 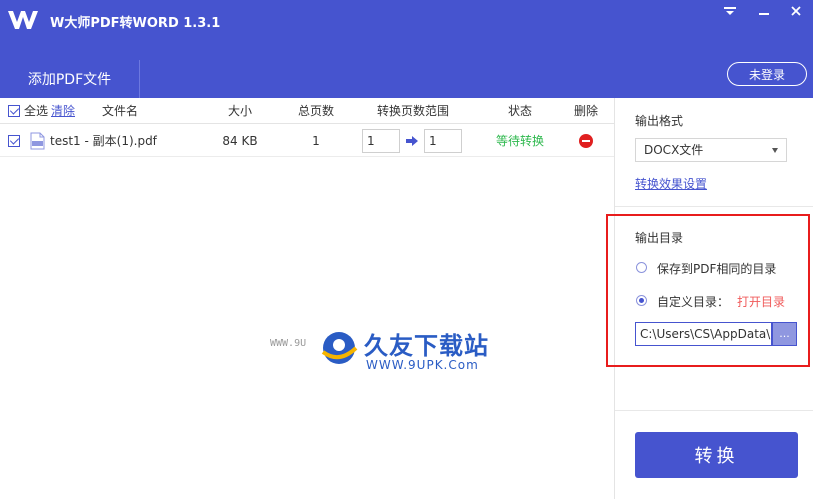 I want to click on toolbar: 添加PDF文件 未登录, so click(x=406, y=70).